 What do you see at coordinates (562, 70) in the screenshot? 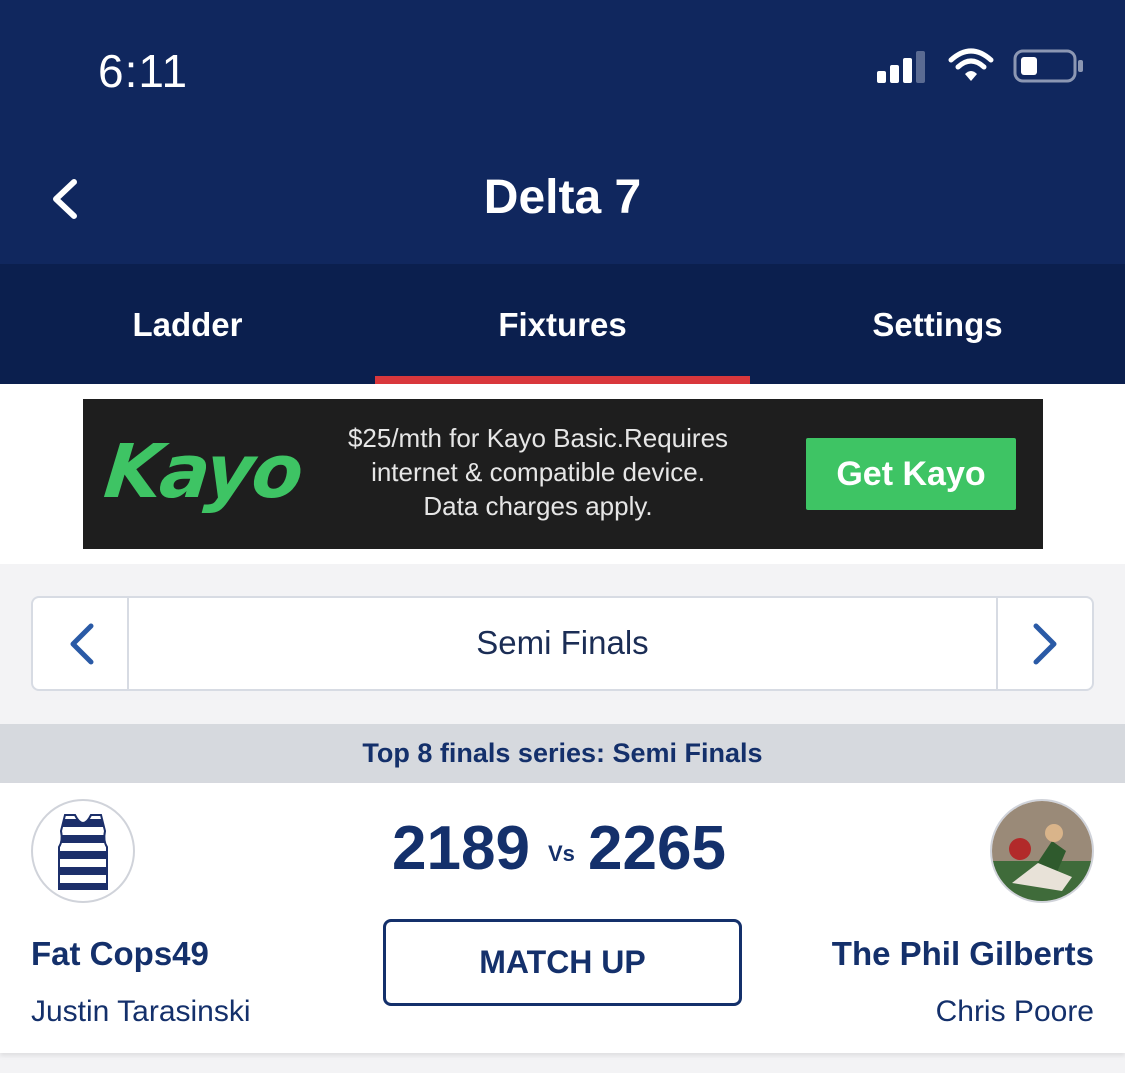
I see `status-bar: 6:11` at bounding box center [562, 70].